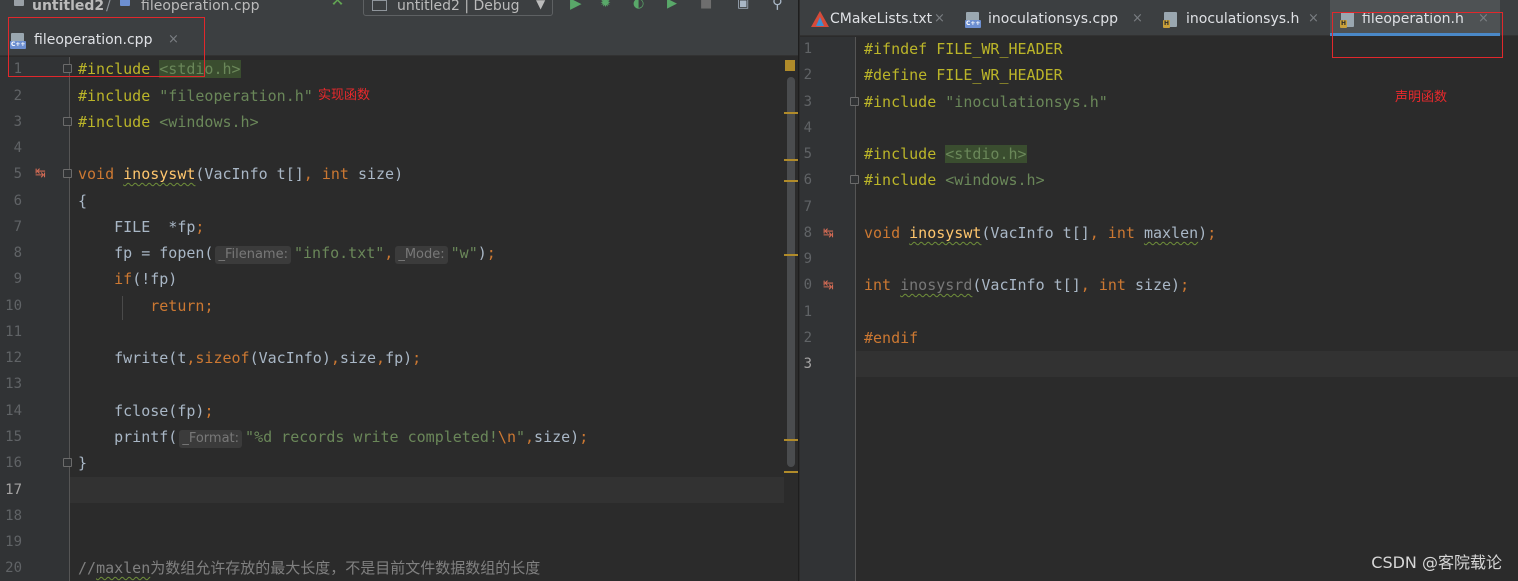 The height and width of the screenshot is (581, 1518). What do you see at coordinates (464, 253) in the screenshot?
I see `code-token: "w"` at bounding box center [464, 253].